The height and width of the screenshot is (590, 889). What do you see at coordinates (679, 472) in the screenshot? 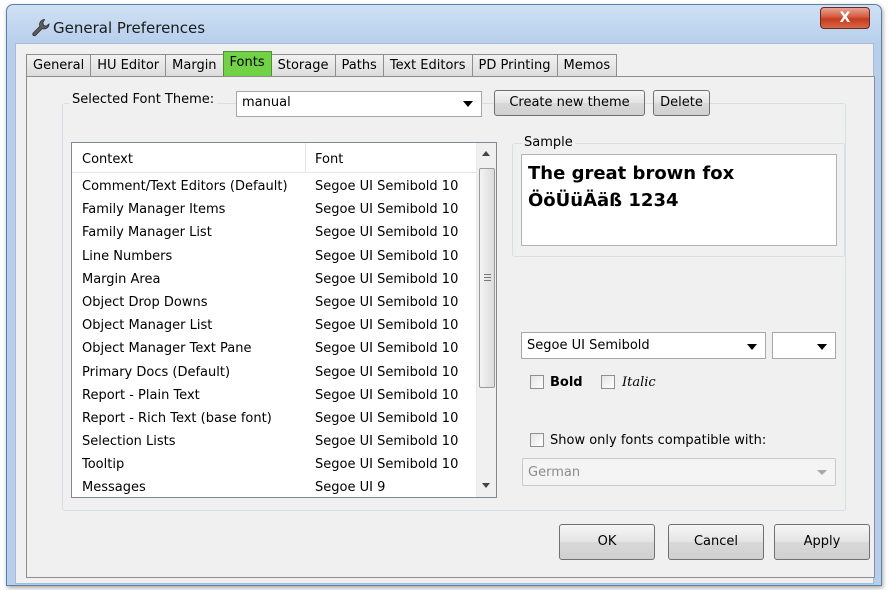
I see `compat-language-select: German` at bounding box center [679, 472].